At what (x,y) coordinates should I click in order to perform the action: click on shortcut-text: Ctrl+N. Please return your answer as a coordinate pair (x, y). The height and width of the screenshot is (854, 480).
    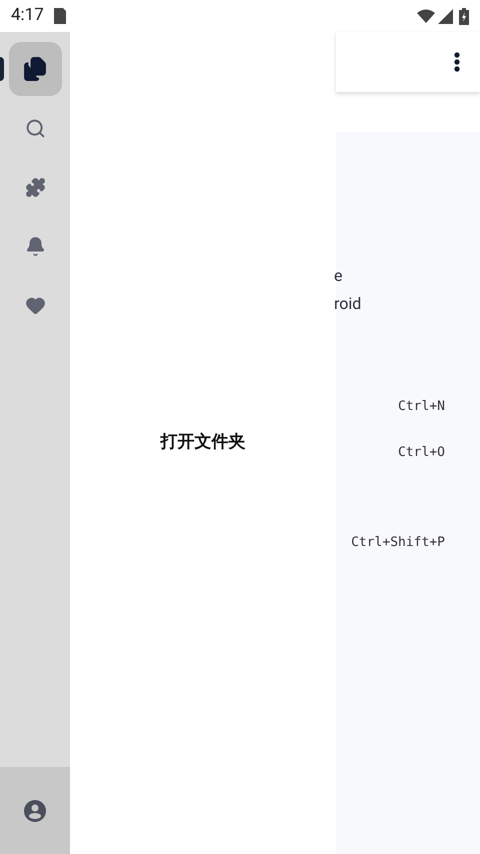
    Looking at the image, I should click on (421, 407).